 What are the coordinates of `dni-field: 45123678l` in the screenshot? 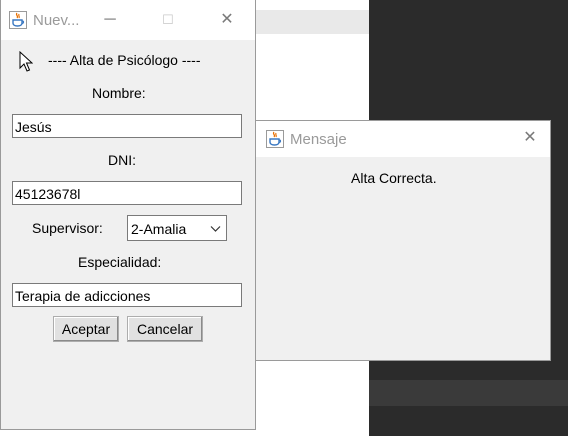 It's located at (127, 193).